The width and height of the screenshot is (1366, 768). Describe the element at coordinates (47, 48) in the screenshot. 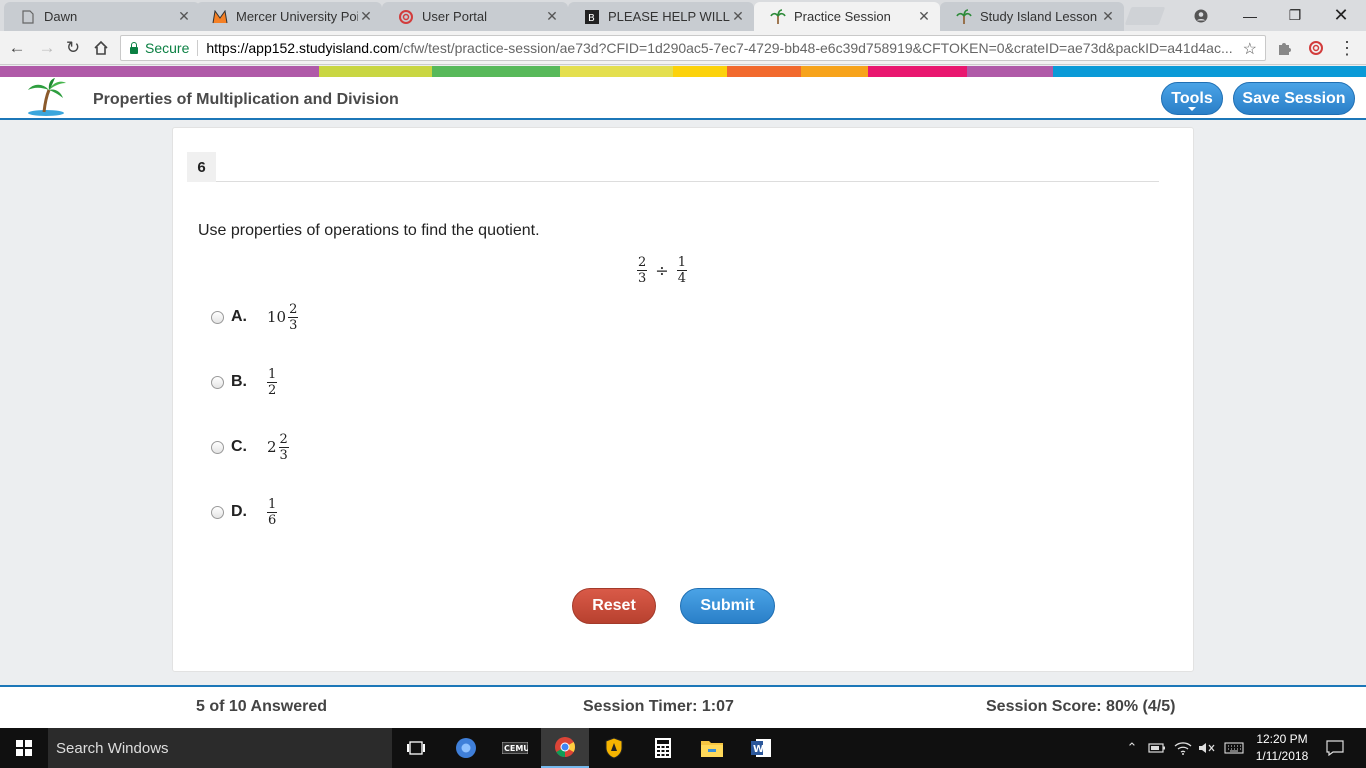

I see `forward-icon: →` at that location.